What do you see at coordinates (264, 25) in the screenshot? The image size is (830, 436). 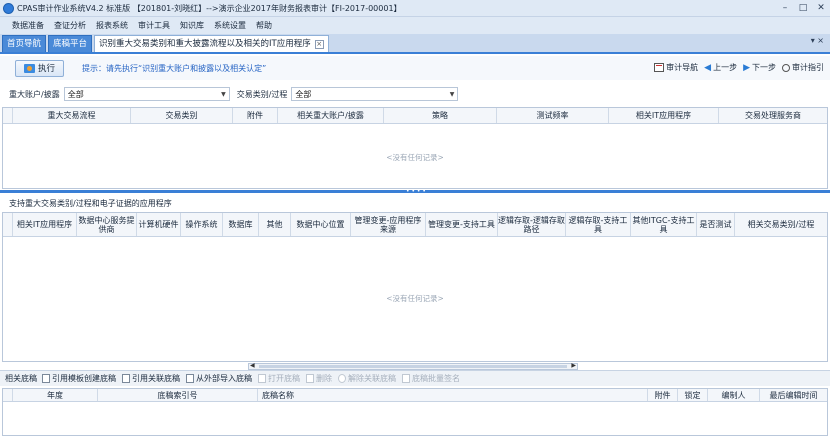 I see `menu-help: 帮助` at bounding box center [264, 25].